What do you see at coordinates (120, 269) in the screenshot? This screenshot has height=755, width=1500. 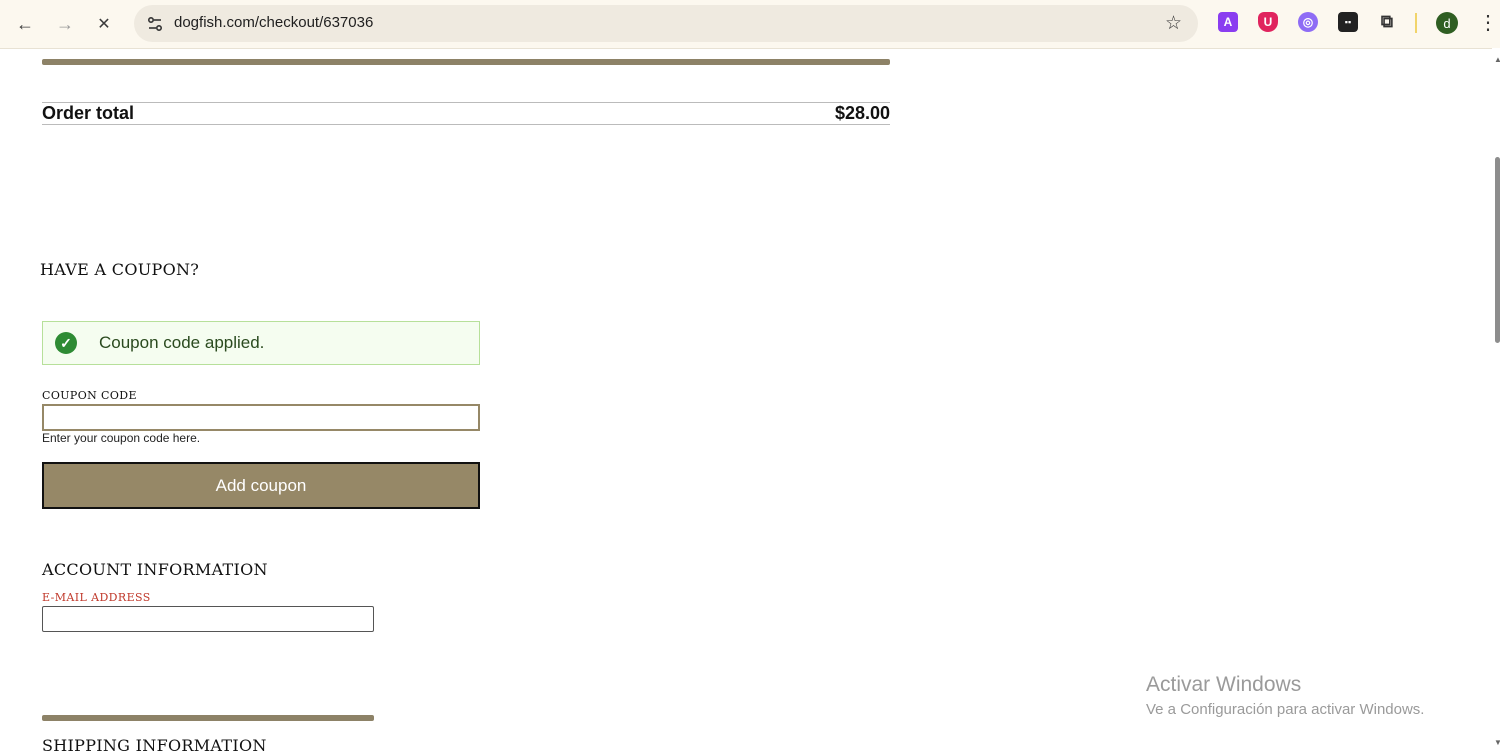 I see `coupon-heading: HAVE A COUPON?` at bounding box center [120, 269].